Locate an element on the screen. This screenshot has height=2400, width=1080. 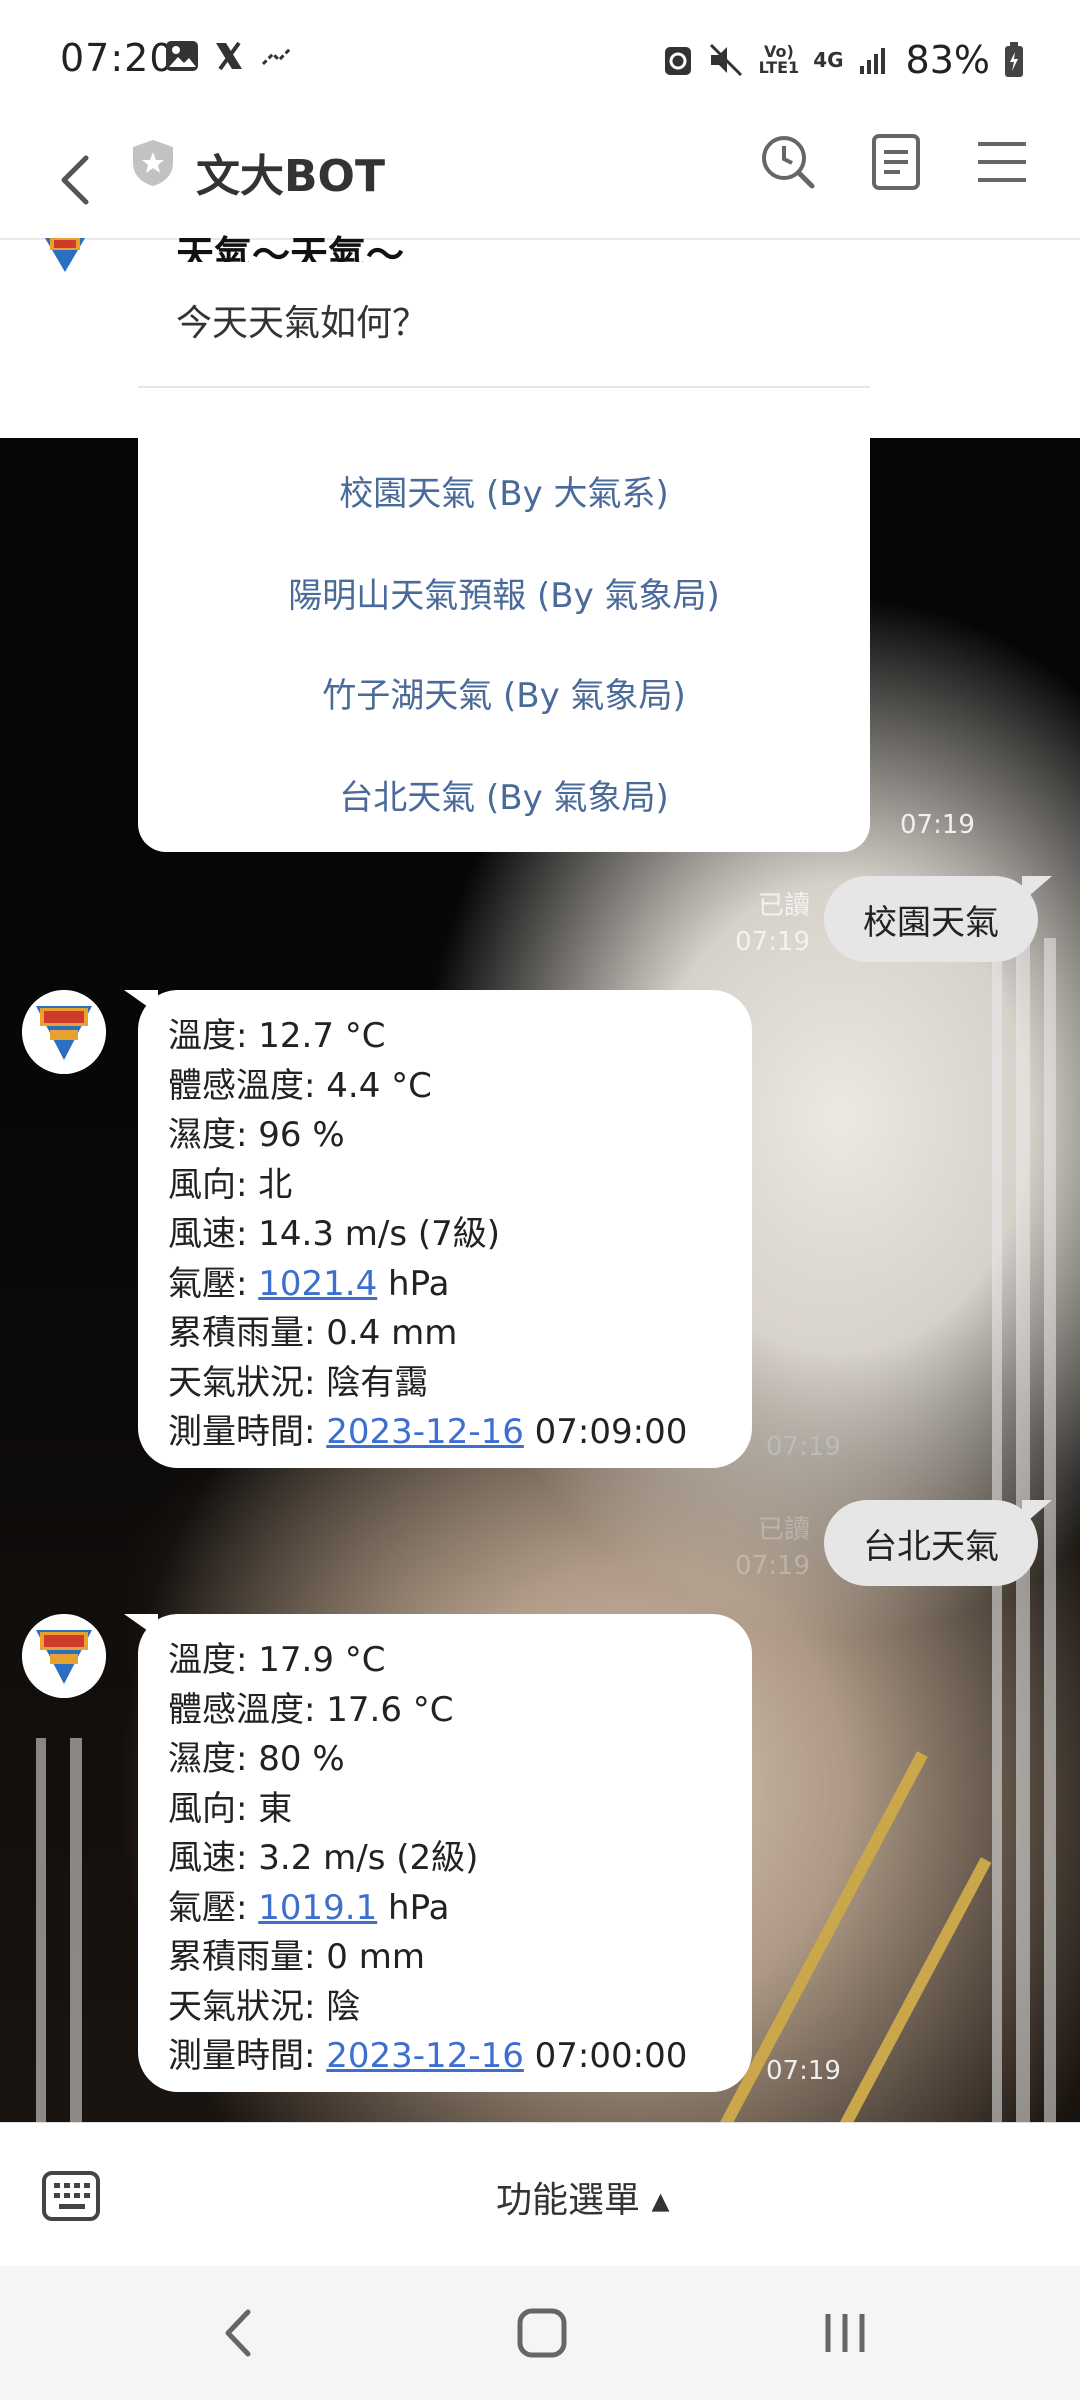
history-search-icon is located at coordinates (788, 162).